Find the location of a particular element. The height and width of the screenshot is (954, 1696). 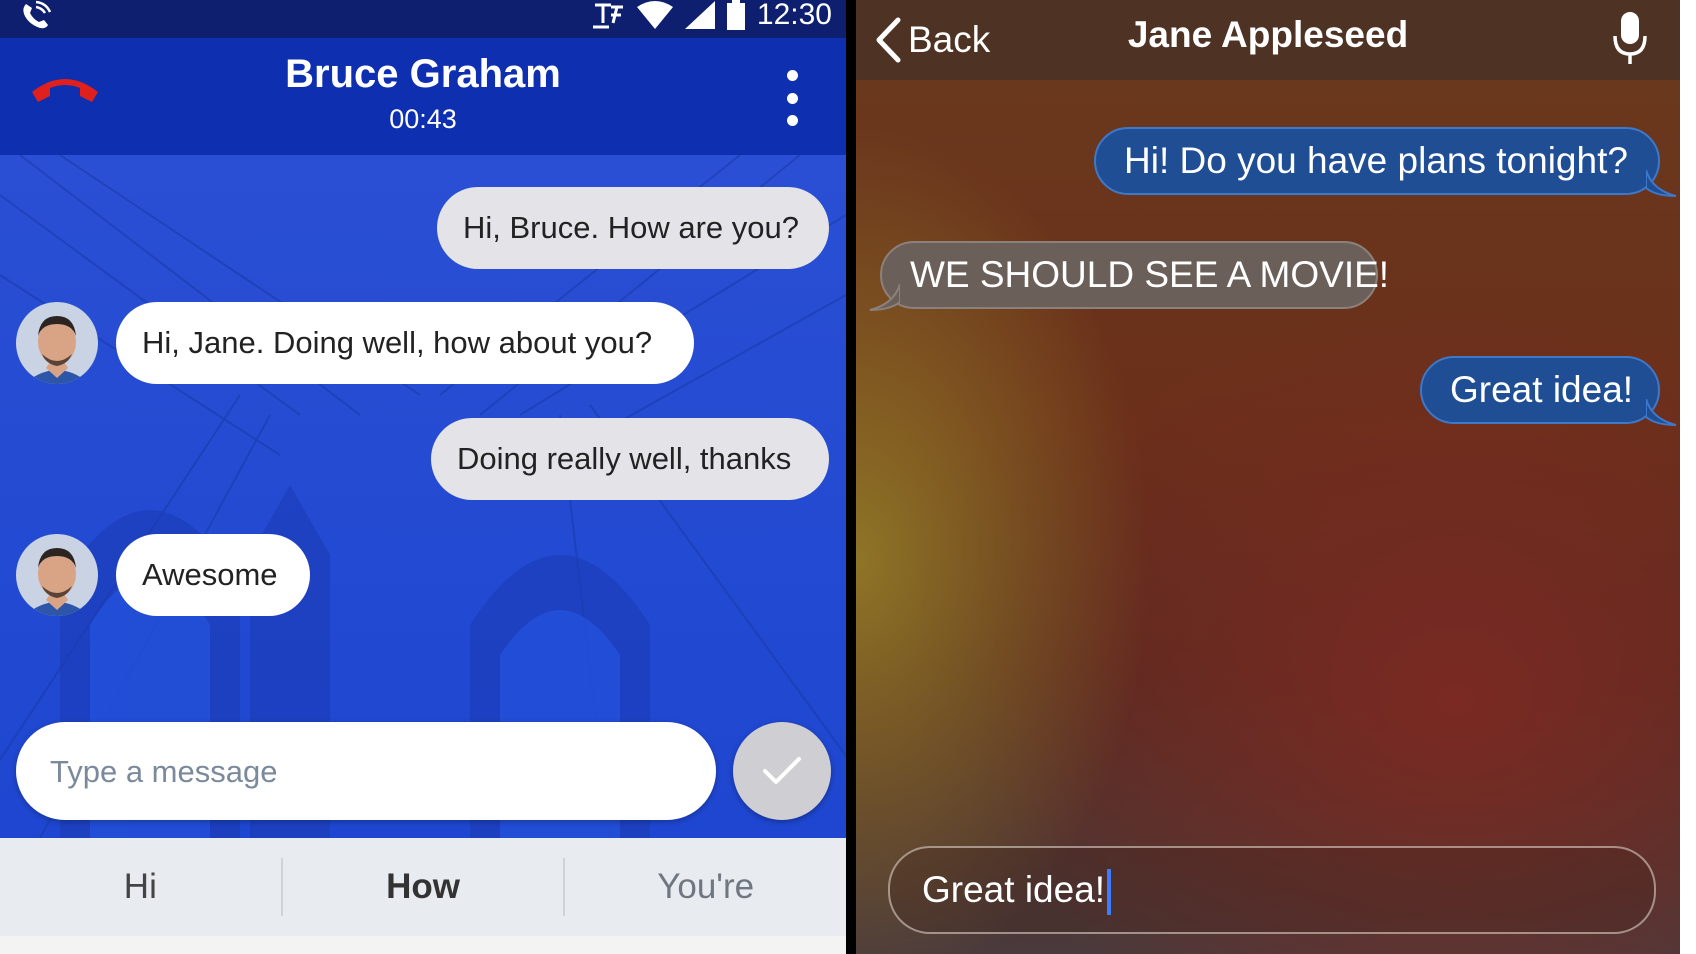

panel-divider is located at coordinates (851, 477).